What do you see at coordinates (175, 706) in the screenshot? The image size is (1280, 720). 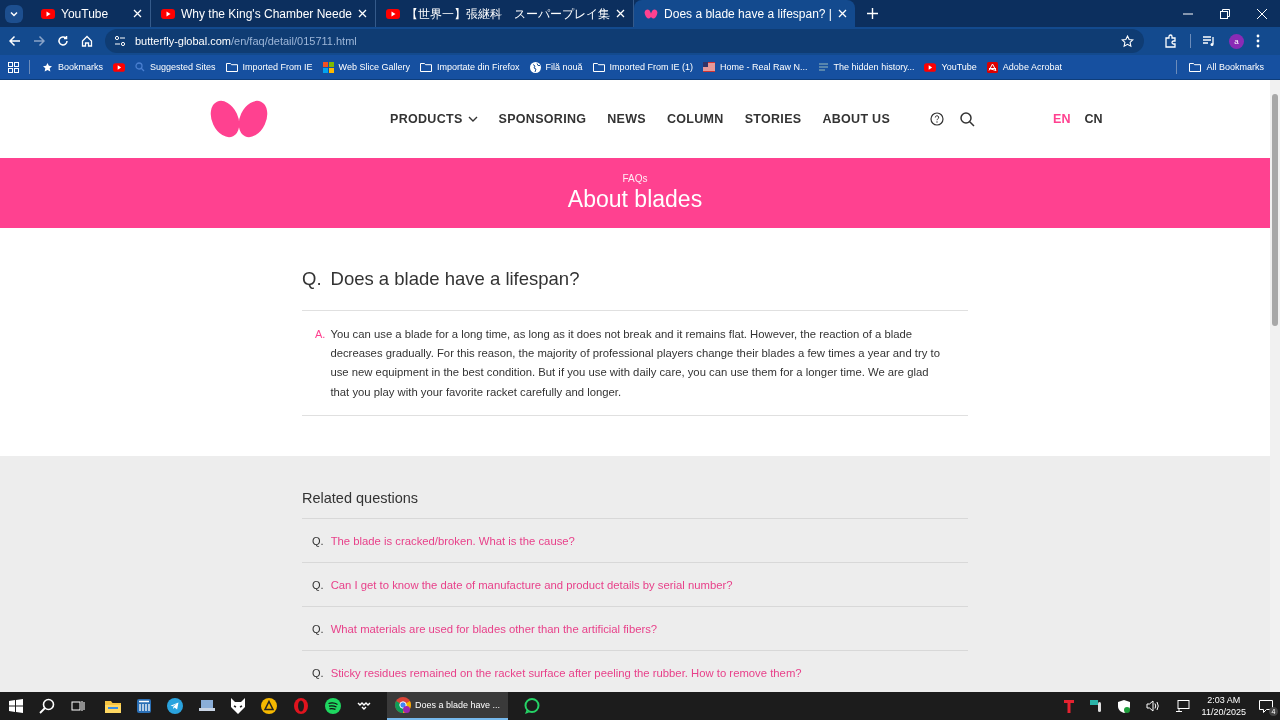 I see `telegram-icon` at bounding box center [175, 706].